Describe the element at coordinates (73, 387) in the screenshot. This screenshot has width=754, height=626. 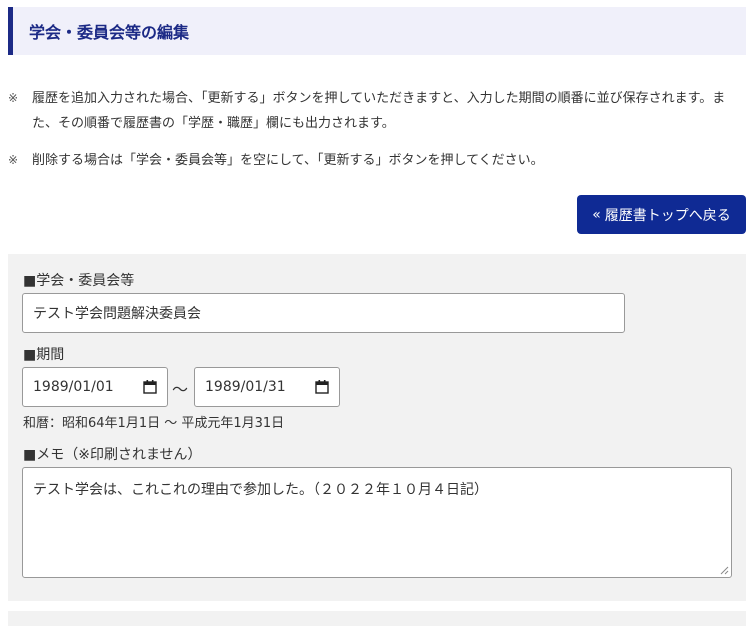
I see `start-date-value: 1989/01/01` at that location.